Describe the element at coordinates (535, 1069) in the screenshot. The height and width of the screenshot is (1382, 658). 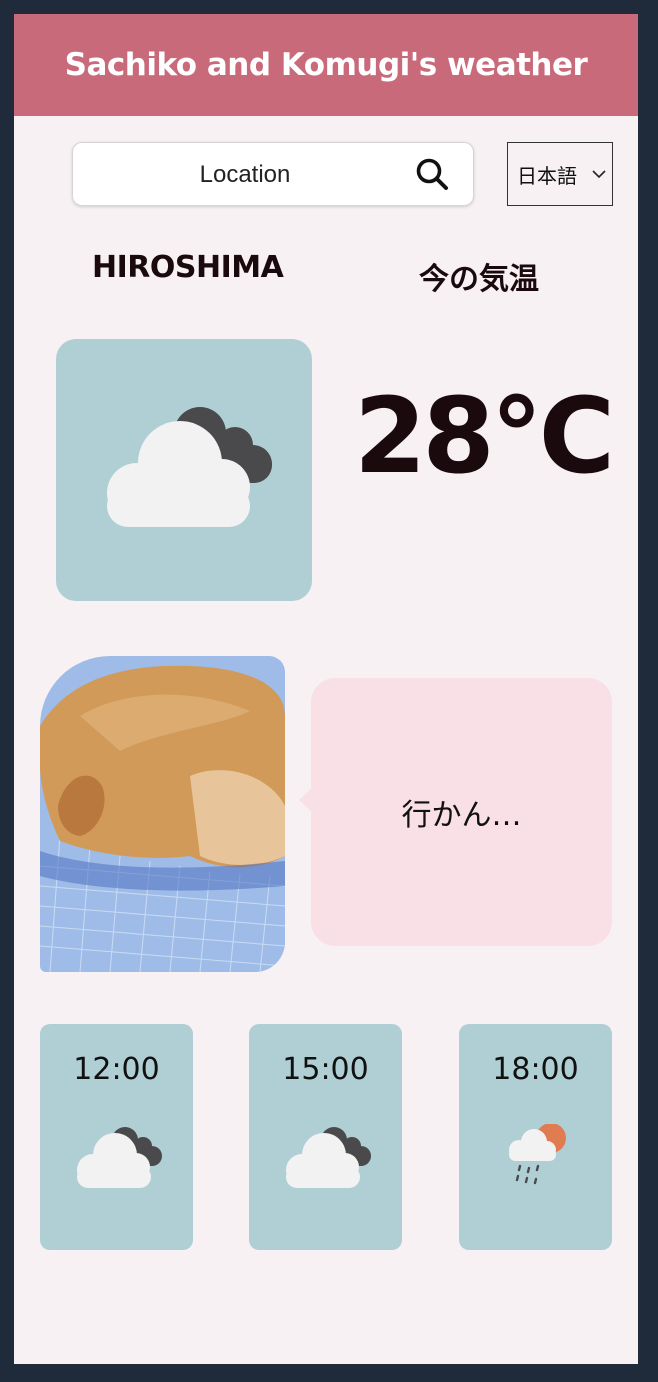
I see `hourly-time: 18:00` at that location.